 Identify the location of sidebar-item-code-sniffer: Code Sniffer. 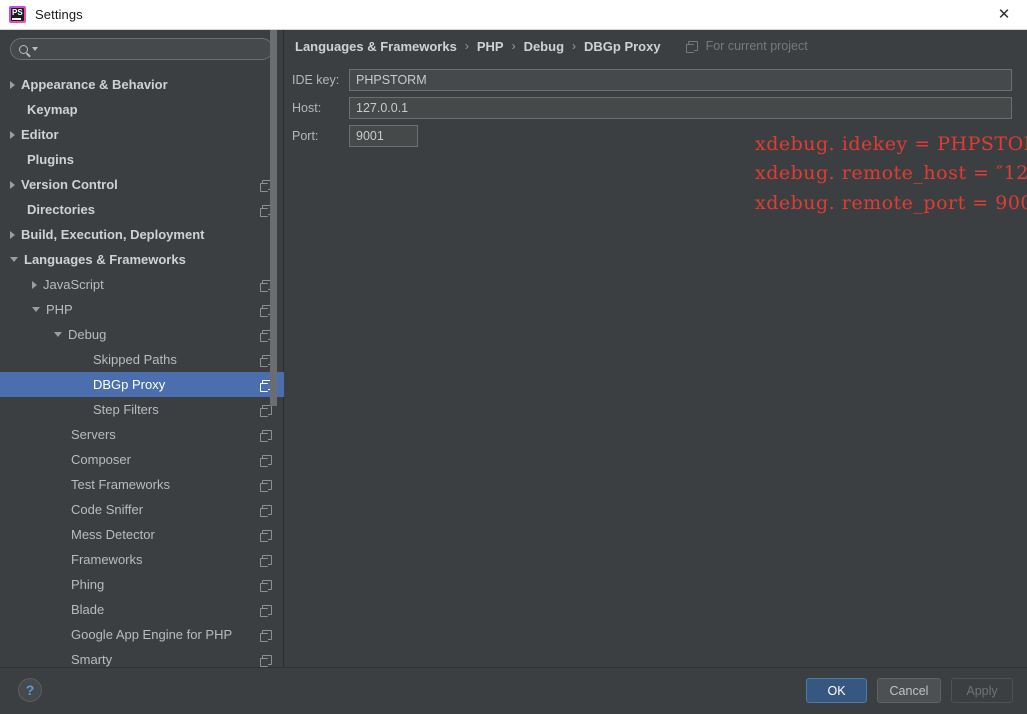
(142, 509).